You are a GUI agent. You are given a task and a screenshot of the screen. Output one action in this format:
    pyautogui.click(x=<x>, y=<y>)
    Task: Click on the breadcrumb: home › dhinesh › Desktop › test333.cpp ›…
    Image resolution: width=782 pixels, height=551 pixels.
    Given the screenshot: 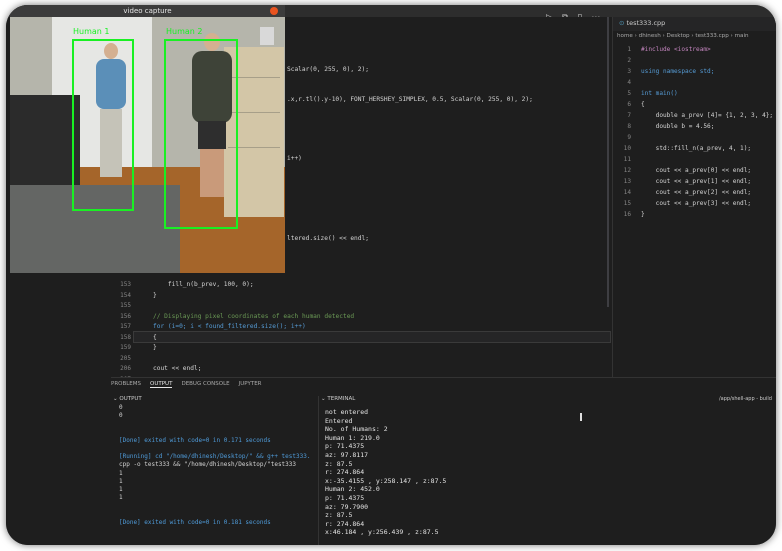 What is the action you would take?
    pyautogui.click(x=683, y=36)
    